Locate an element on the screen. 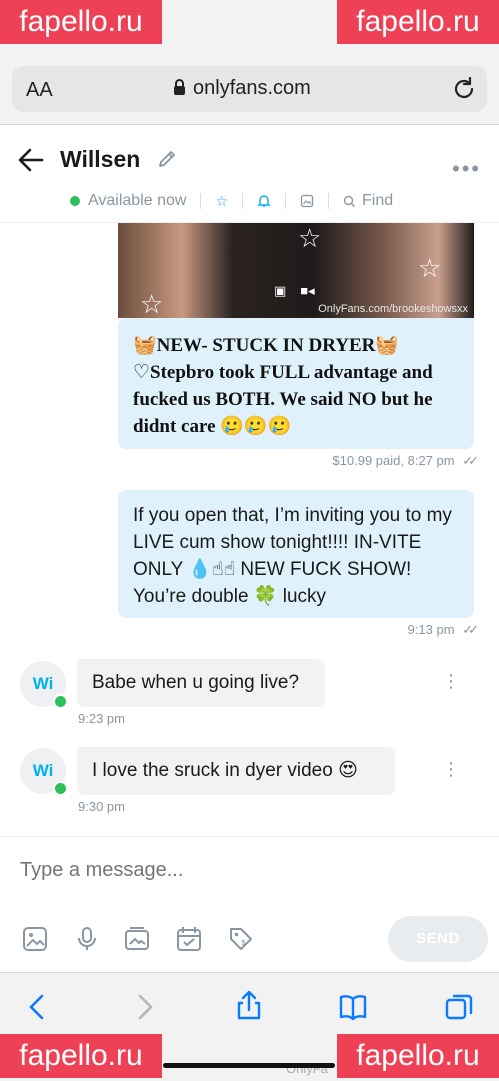 This screenshot has height=1081, width=499. message-meta: $10.99 paid, 8:27 pm ✓✓ is located at coordinates (389, 461).